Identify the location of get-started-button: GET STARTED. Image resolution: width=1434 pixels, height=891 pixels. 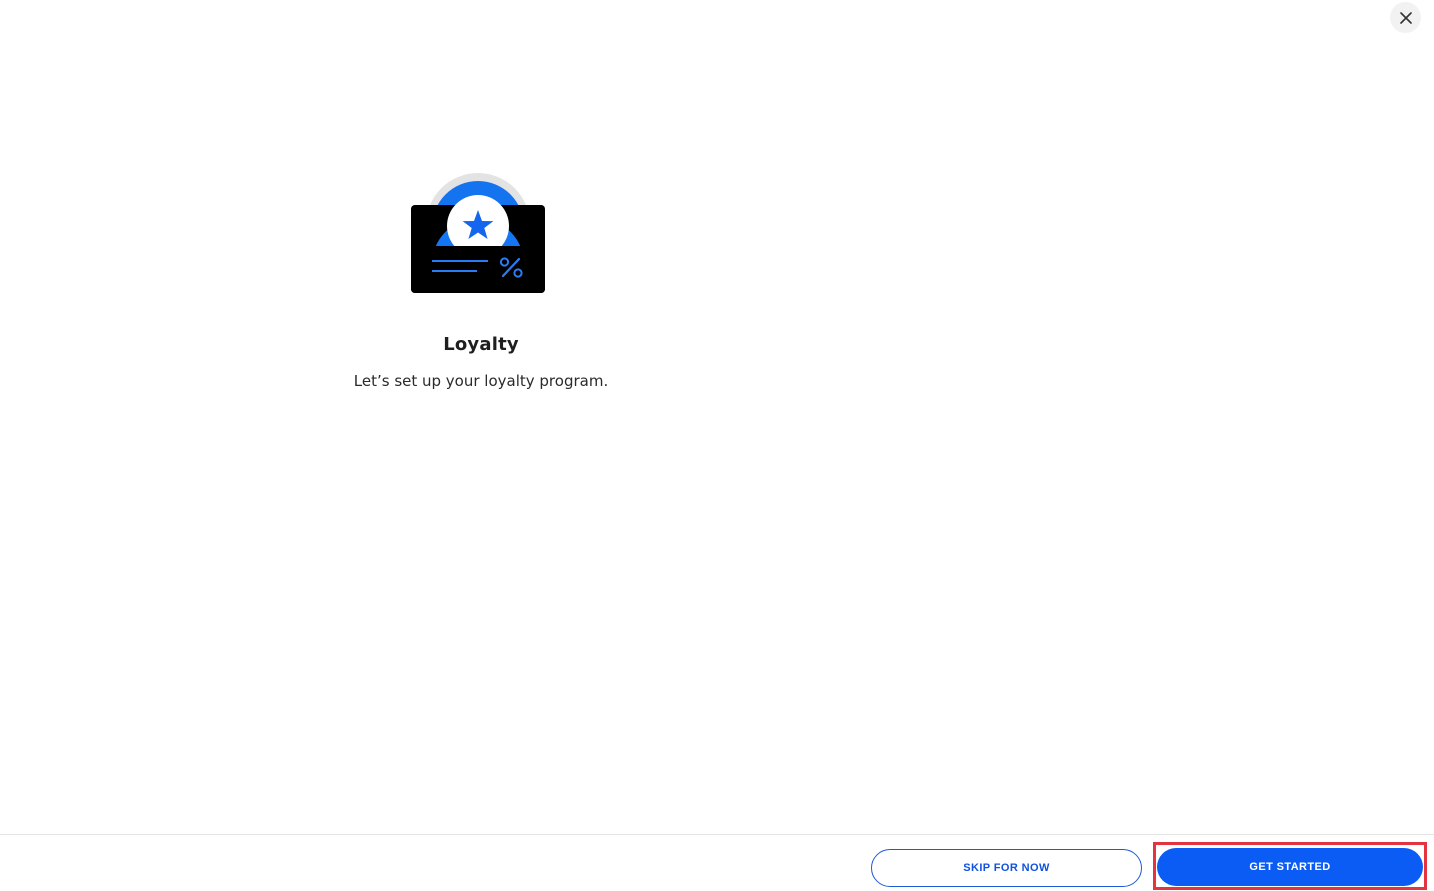
(1290, 867).